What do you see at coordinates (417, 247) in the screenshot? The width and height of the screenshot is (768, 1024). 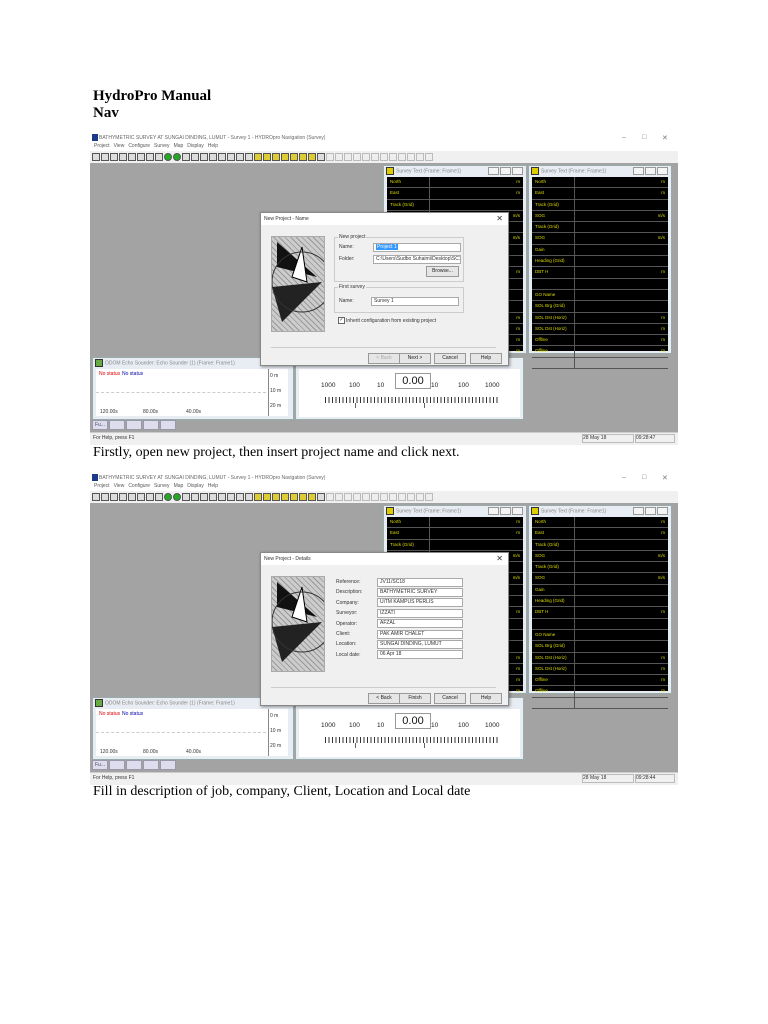 I see `project-name-input: Project 1` at bounding box center [417, 247].